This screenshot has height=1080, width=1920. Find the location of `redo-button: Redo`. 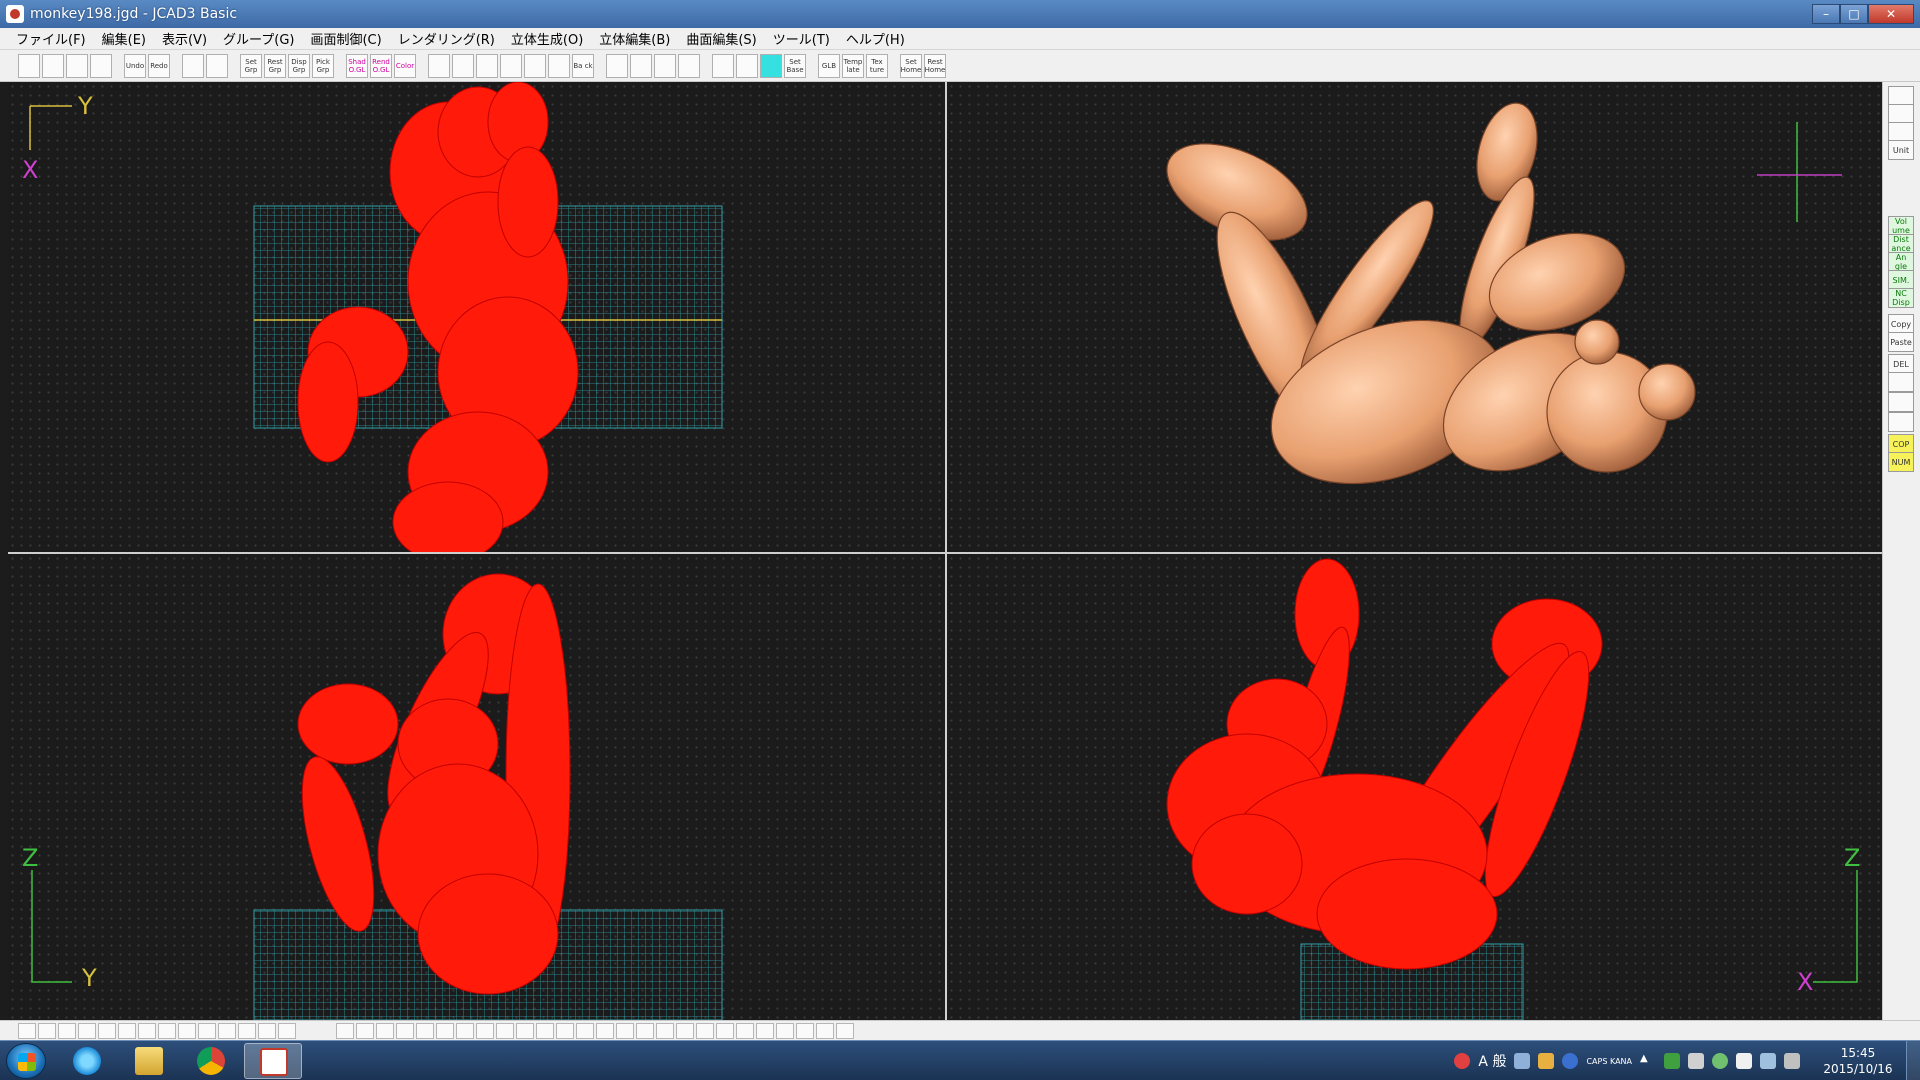

redo-button: Redo is located at coordinates (159, 65).